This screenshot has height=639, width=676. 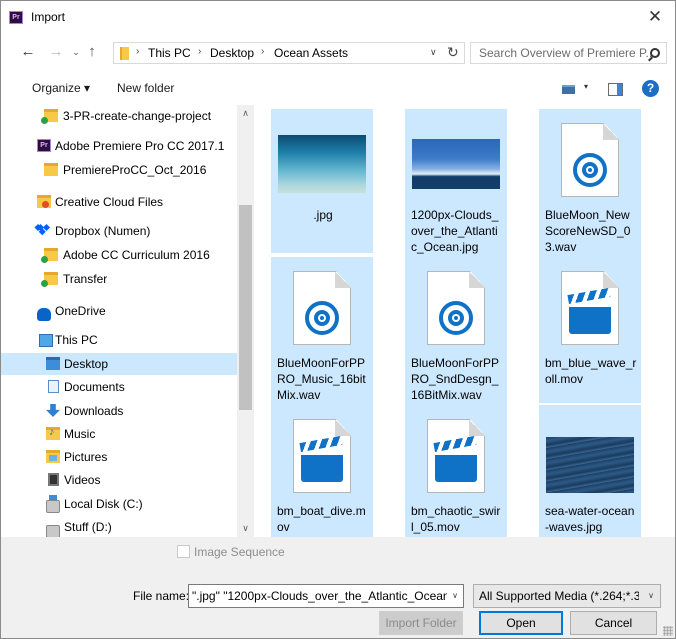 I want to click on sidebar-item-adobe-cc-curriculum: Adobe CC Curriculum 2016, so click(x=119, y=255).